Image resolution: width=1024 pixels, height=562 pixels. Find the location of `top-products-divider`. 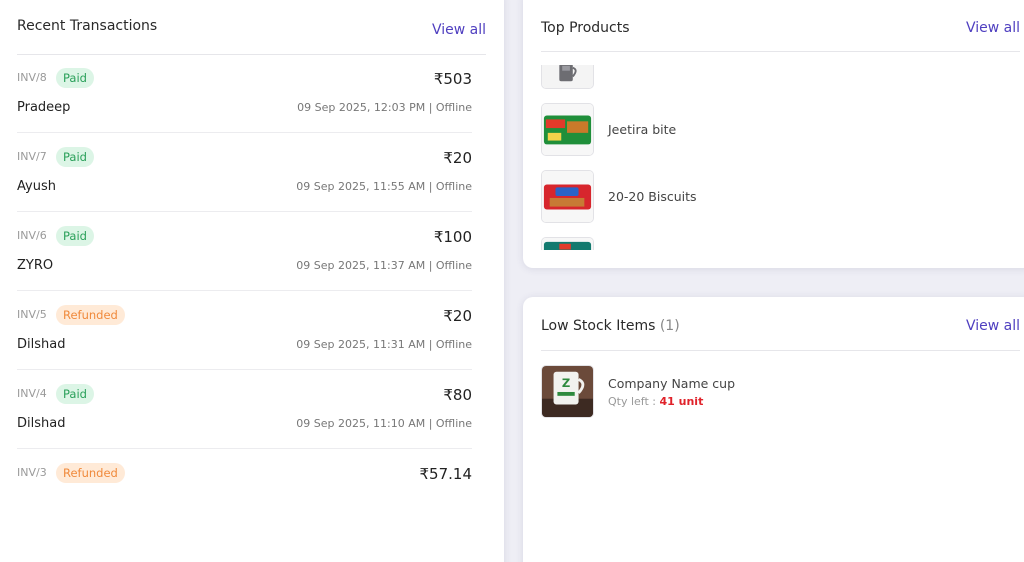

top-products-divider is located at coordinates (780, 51).